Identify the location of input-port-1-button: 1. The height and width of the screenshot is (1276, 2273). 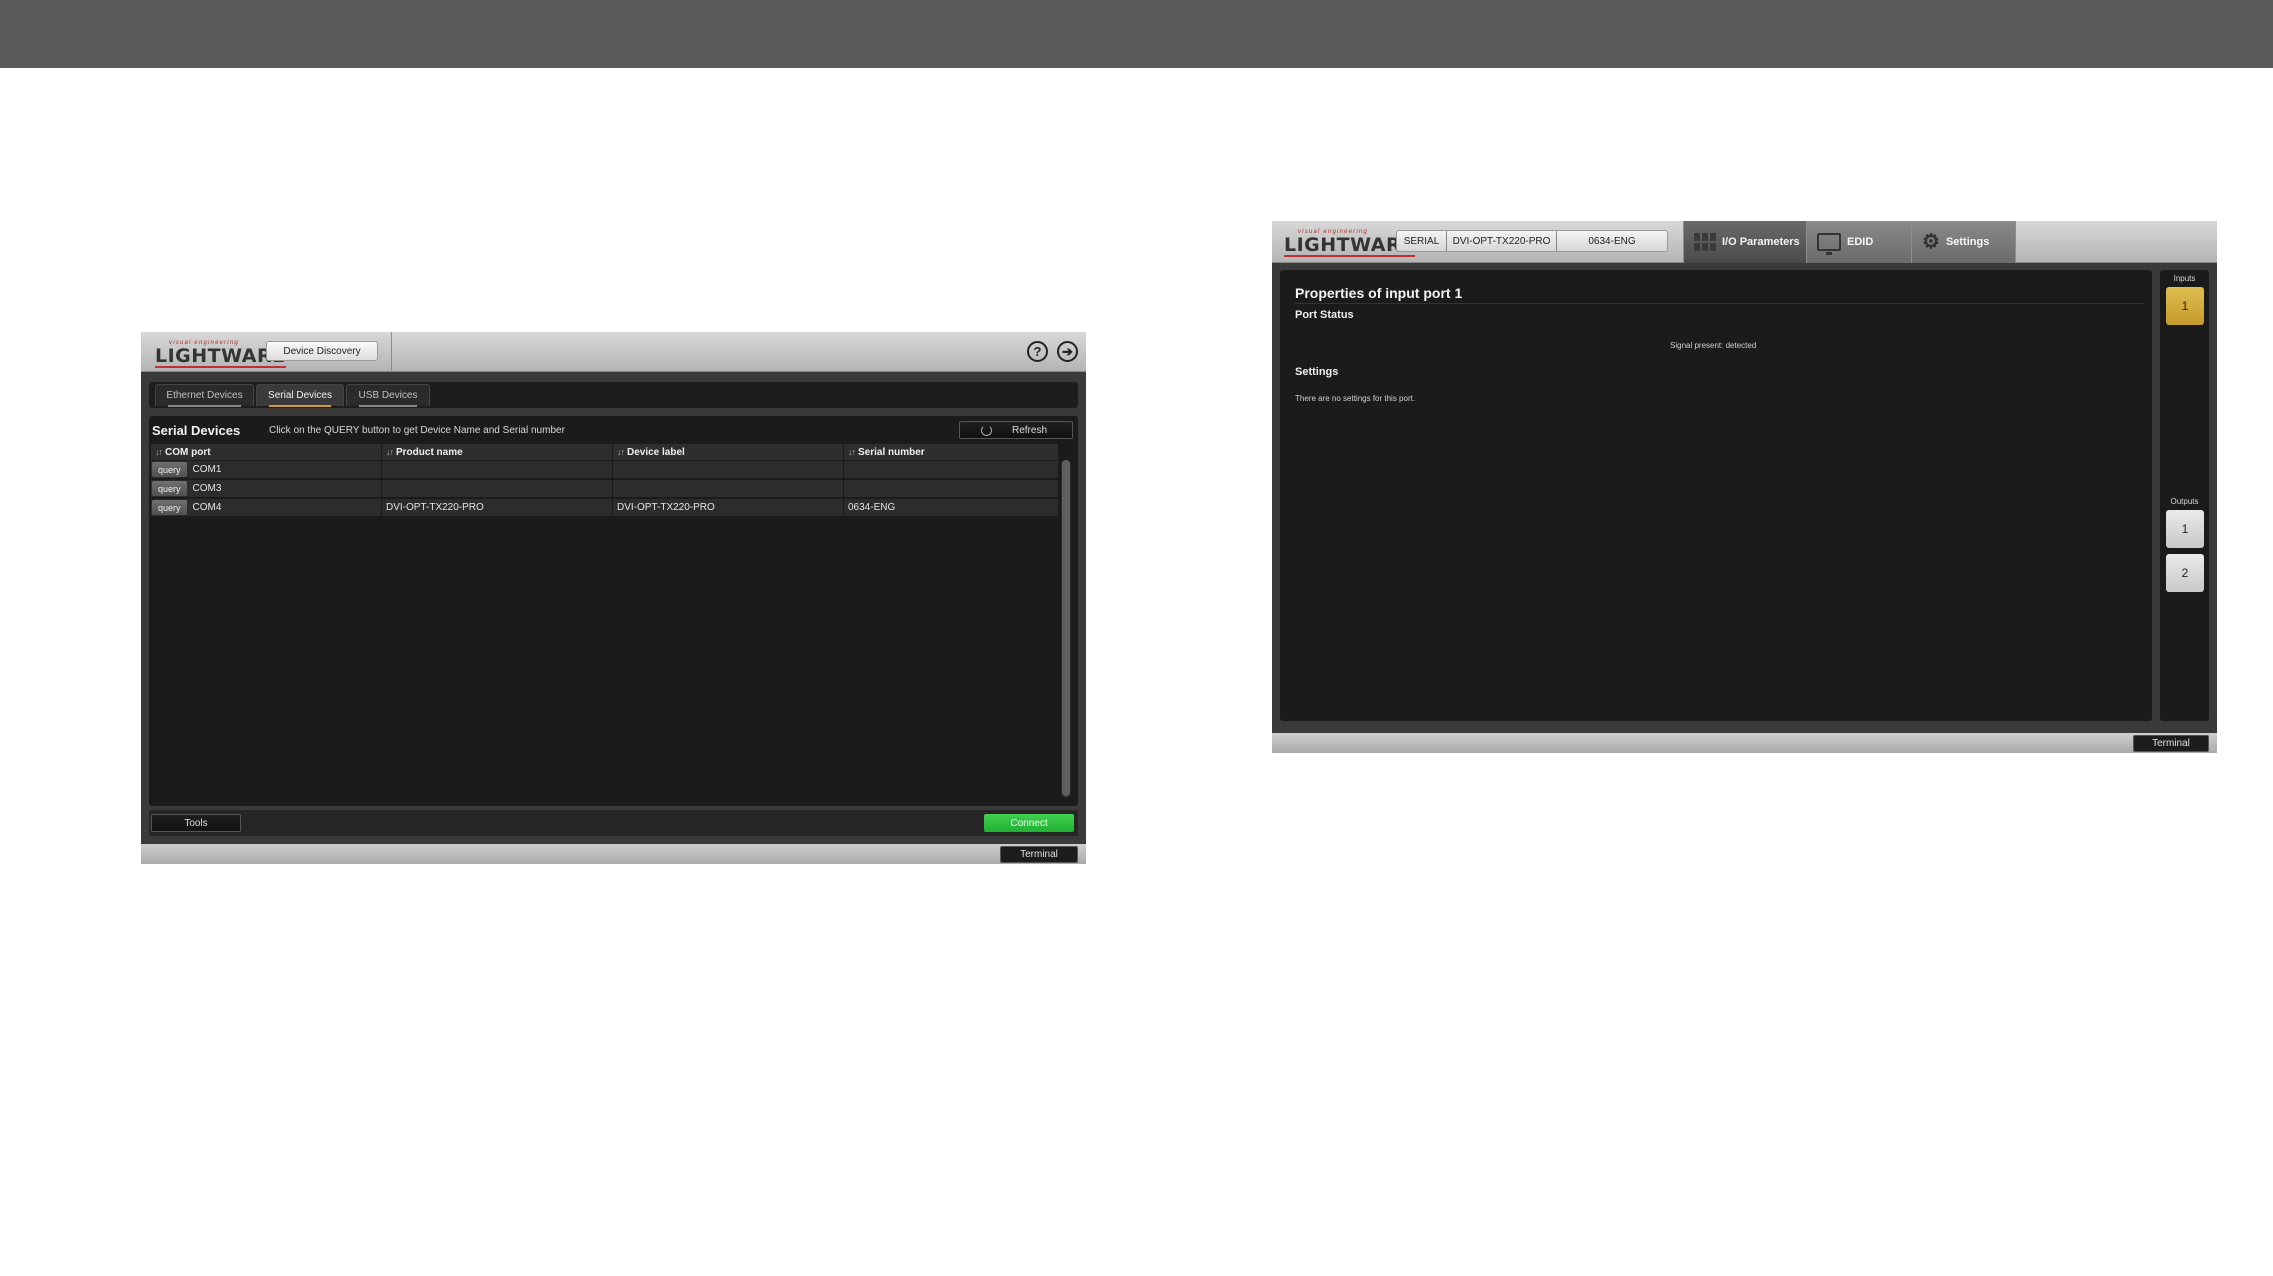
(2185, 306).